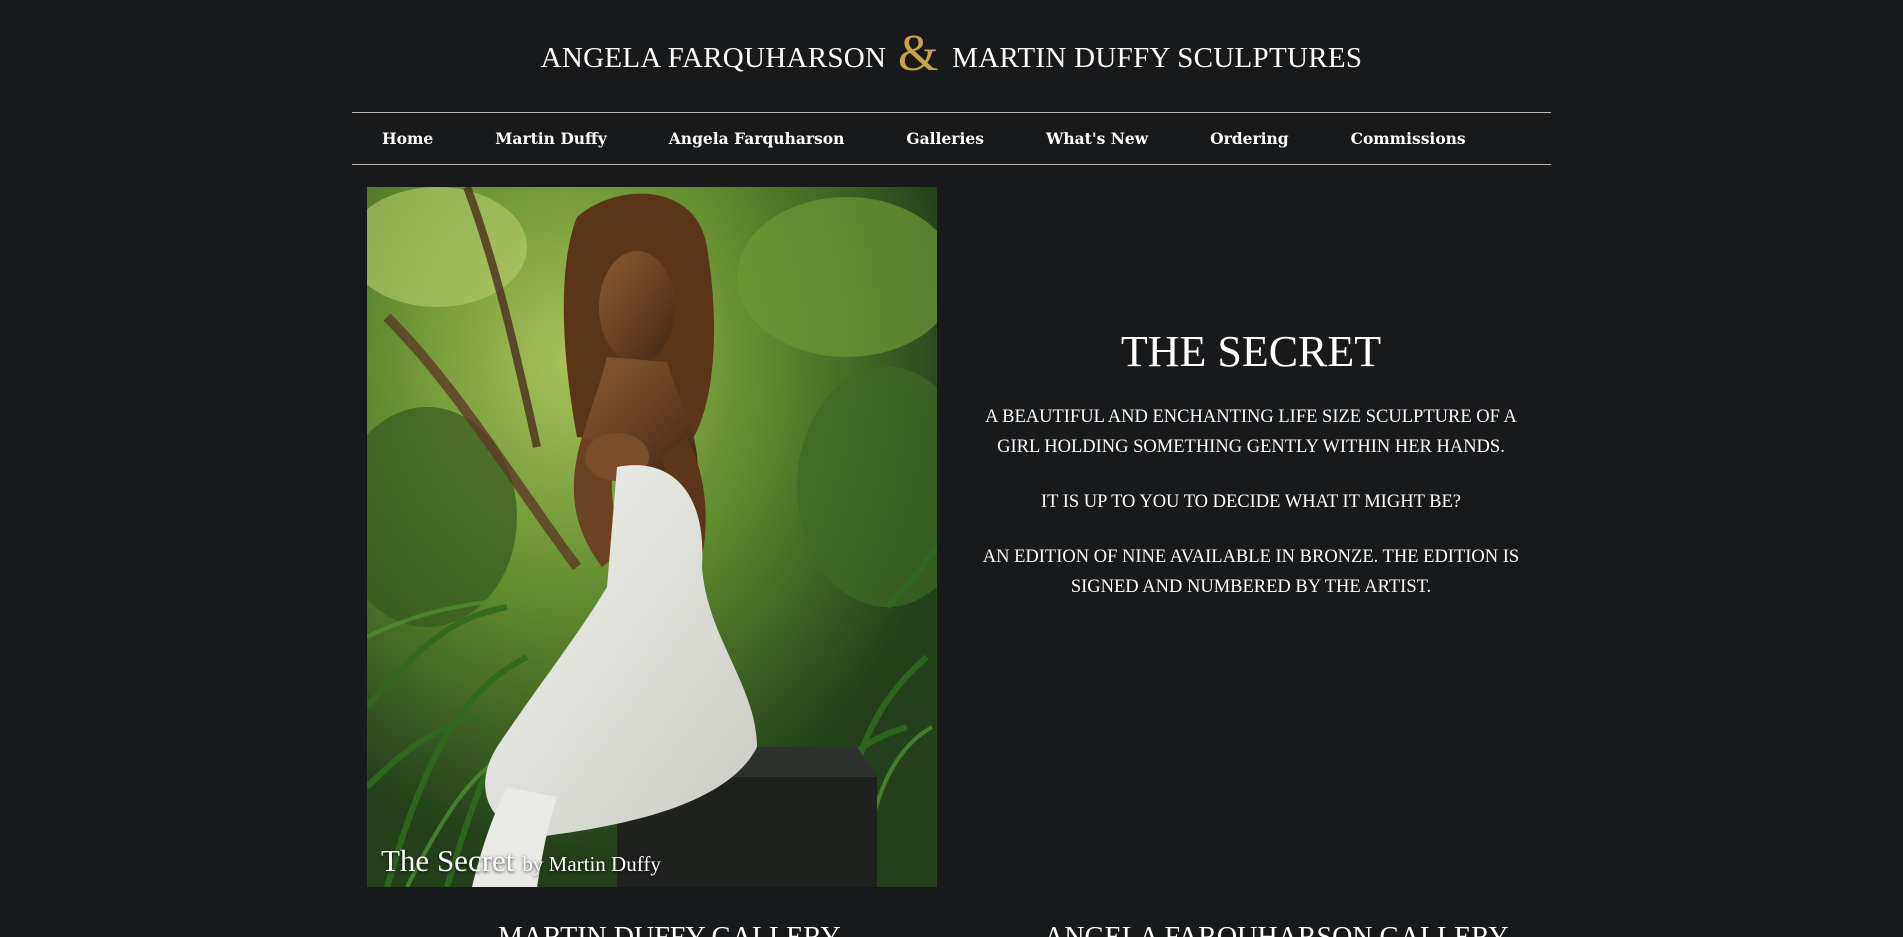 This screenshot has width=1903, height=937. Describe the element at coordinates (591, 864) in the screenshot. I see `caption-artist: by Martin Duffy` at that location.